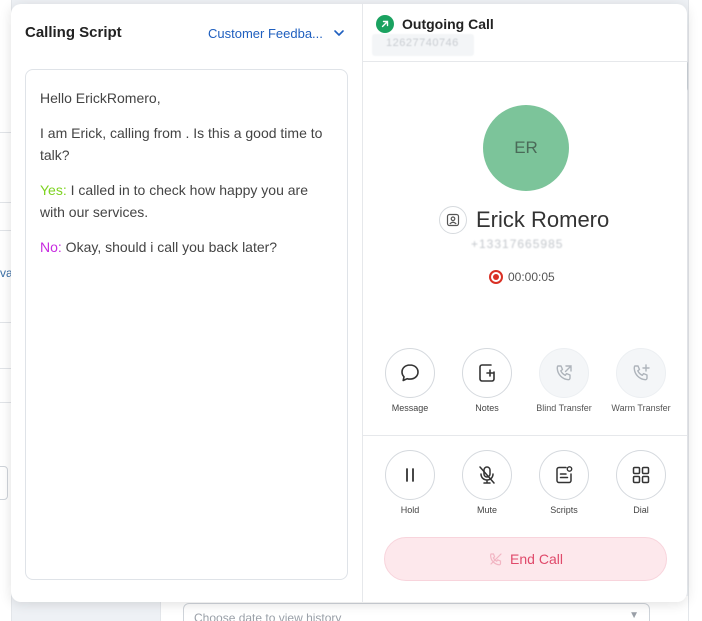  I want to click on call-timer: 00:00:05, so click(531, 277).